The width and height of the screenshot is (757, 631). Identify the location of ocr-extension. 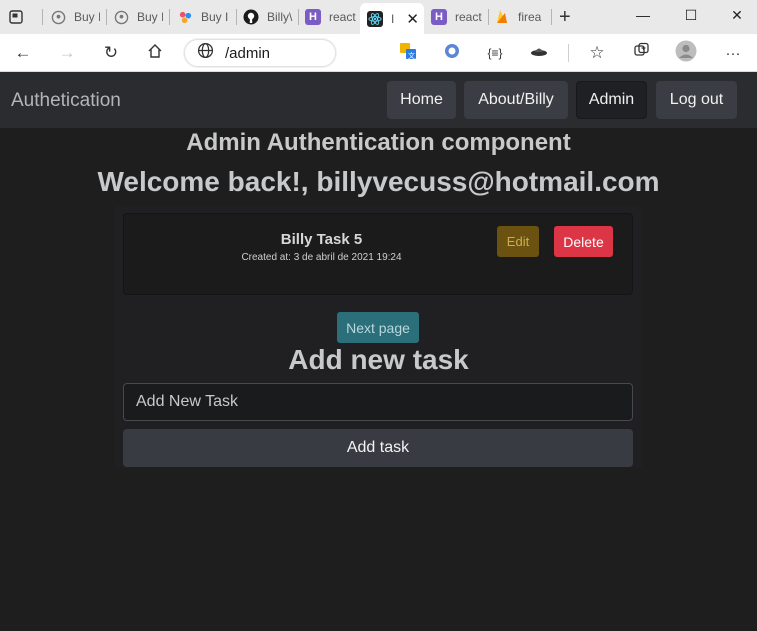
(452, 53).